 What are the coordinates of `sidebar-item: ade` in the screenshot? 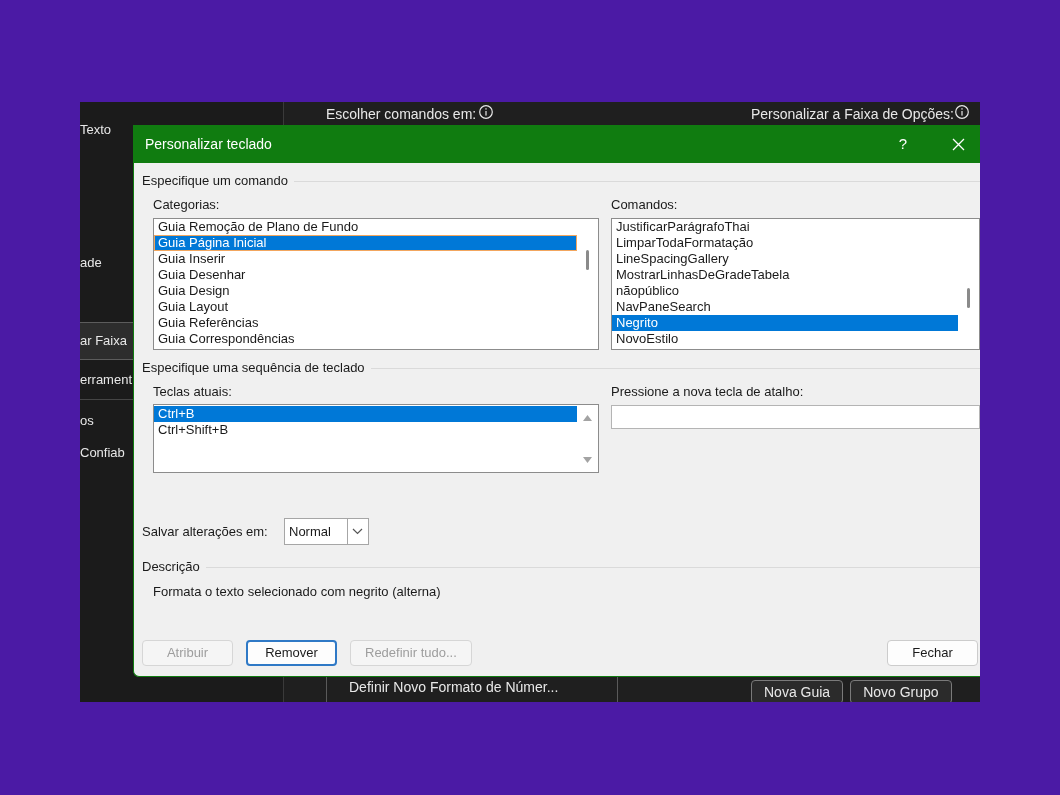 It's located at (106, 263).